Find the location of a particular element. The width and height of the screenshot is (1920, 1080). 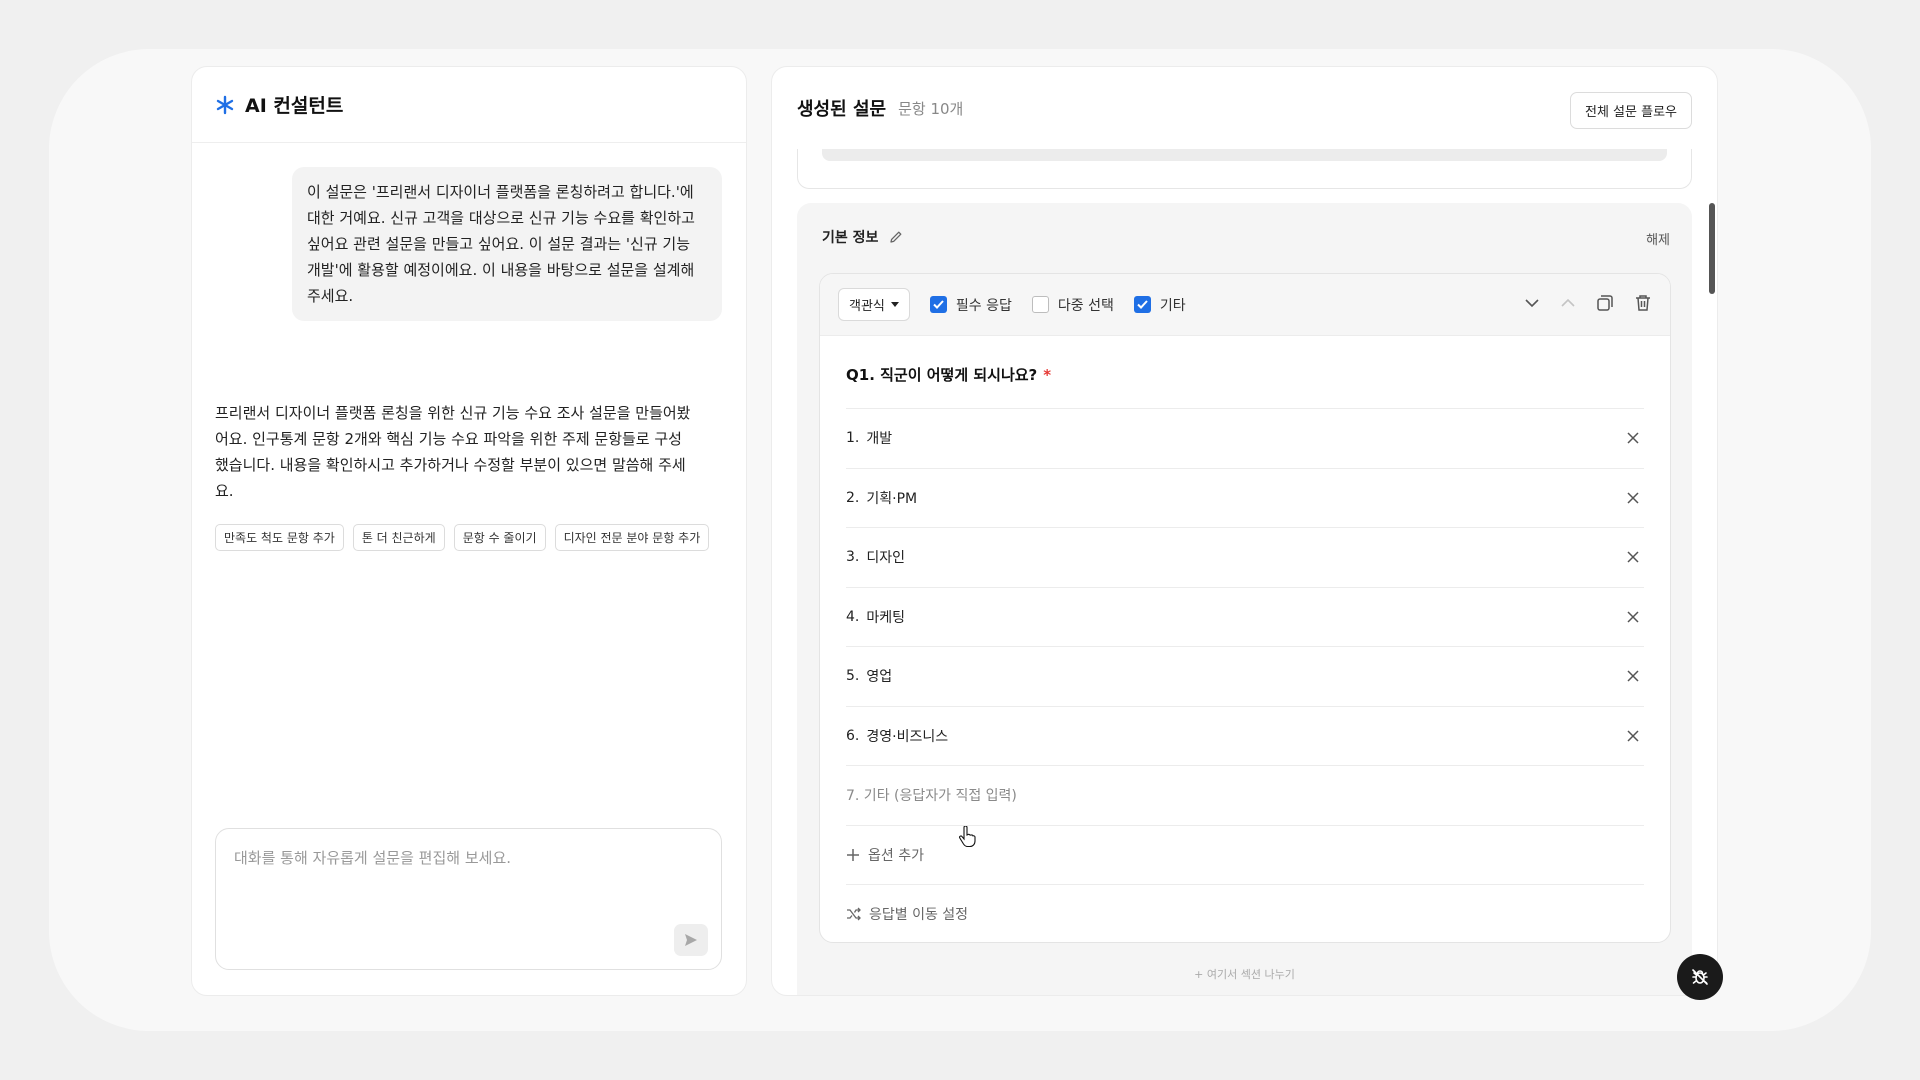

chat-input-placeholder: 대화를 통해 자유롭게 설문을 편집해 보세요. is located at coordinates (373, 858).